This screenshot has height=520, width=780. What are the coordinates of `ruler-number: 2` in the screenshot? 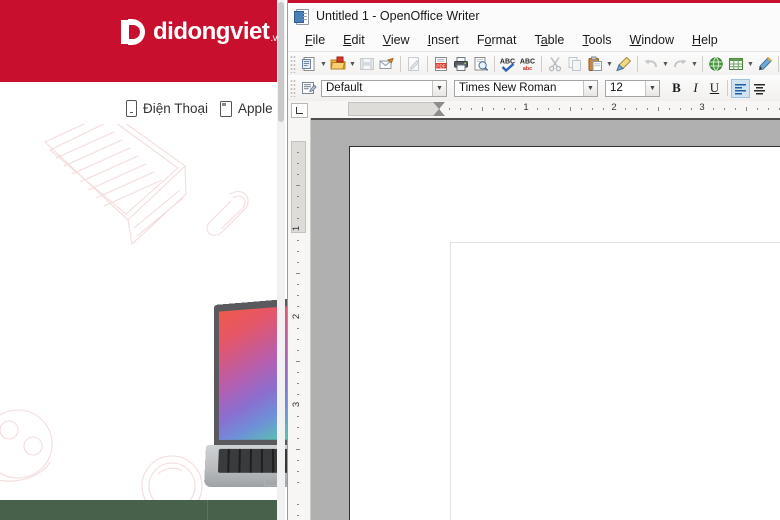 It's located at (614, 107).